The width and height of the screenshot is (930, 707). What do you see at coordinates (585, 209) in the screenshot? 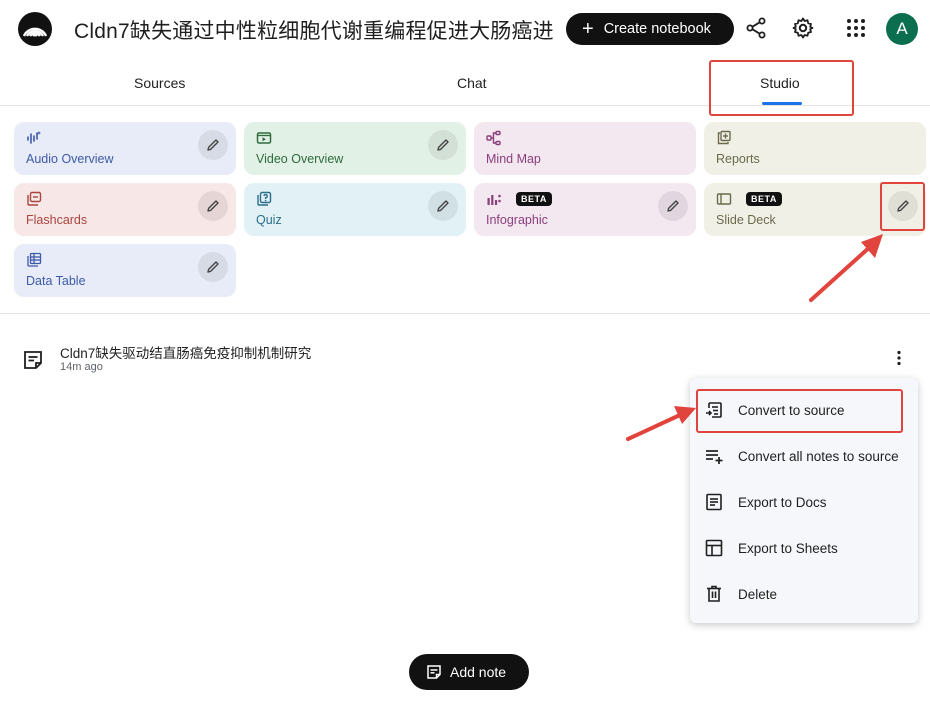
I see `studio-card-infographic: BETA Infographic` at bounding box center [585, 209].